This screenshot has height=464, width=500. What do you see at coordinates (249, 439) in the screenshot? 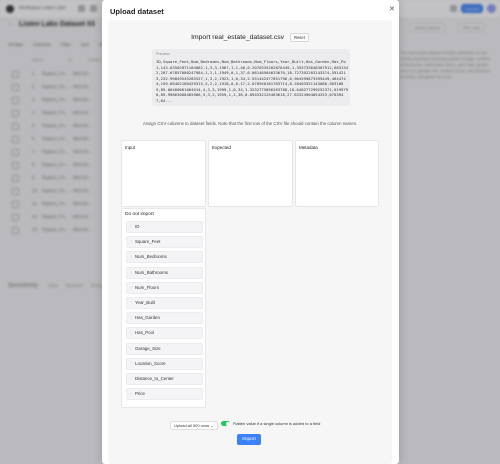
I see `import-button: Import` at bounding box center [249, 439].